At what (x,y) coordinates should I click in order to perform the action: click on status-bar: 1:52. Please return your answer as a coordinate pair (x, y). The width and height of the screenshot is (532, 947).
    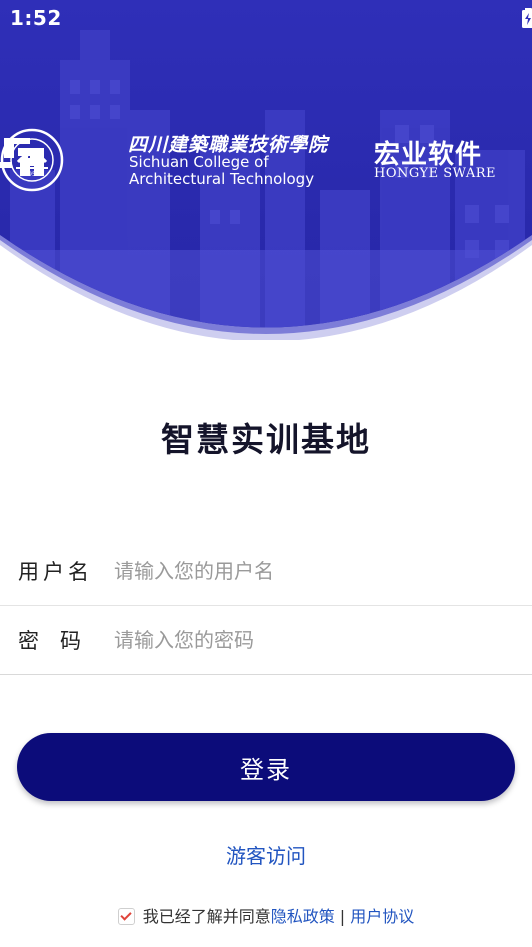
    Looking at the image, I should click on (266, 18).